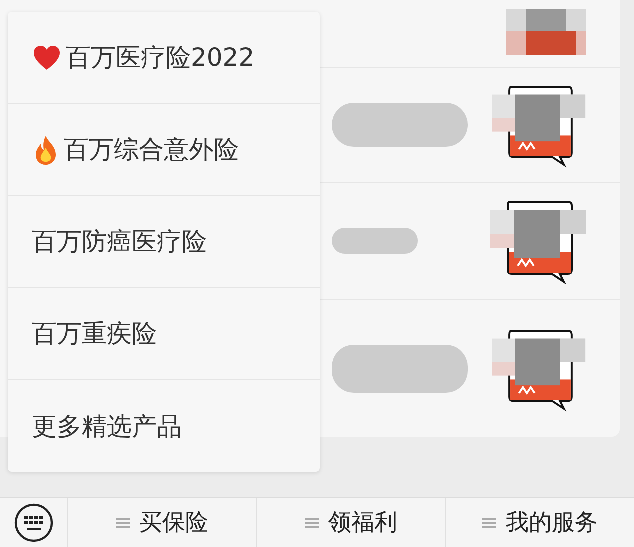  What do you see at coordinates (164, 242) in the screenshot?
I see `menu-item: 百万防癌医疗险` at bounding box center [164, 242].